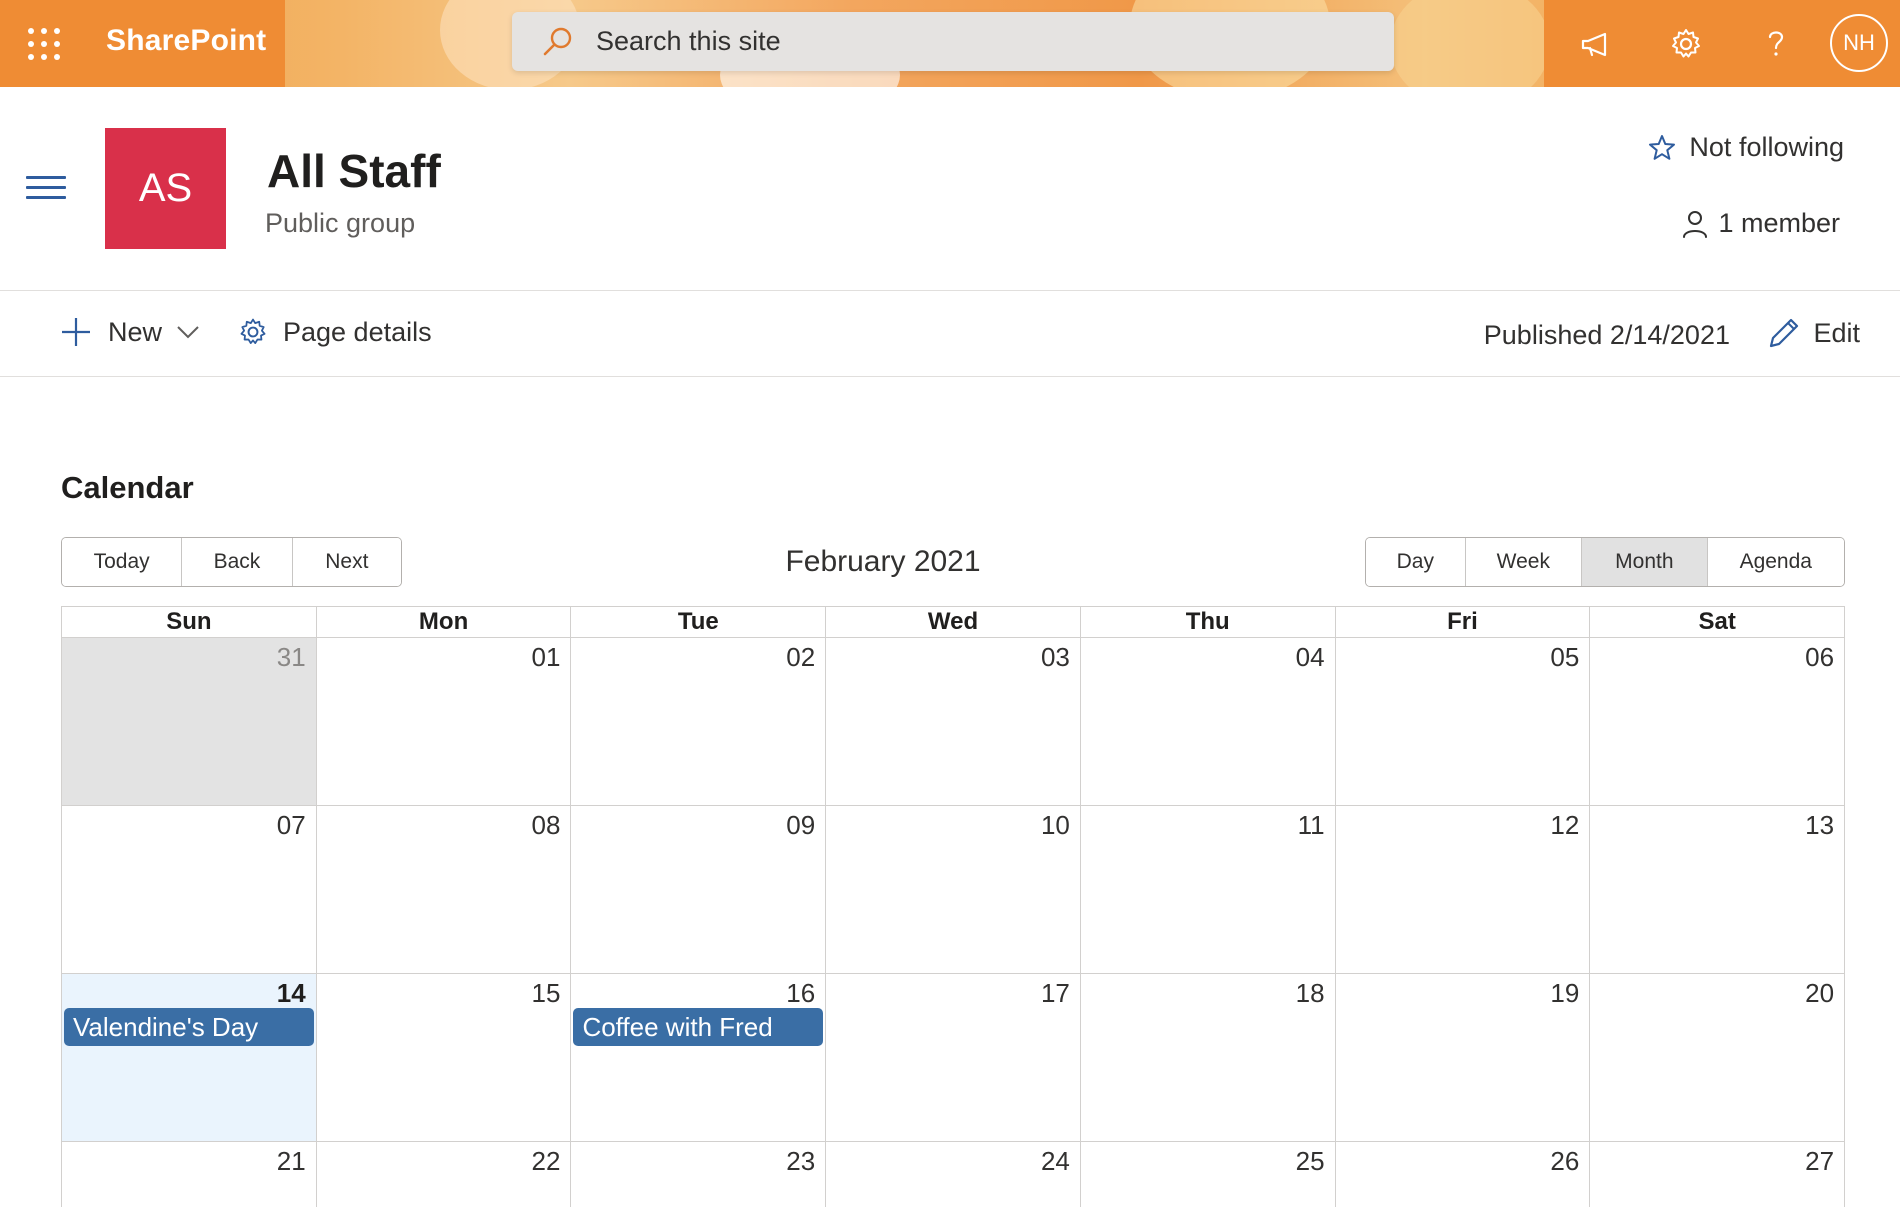  What do you see at coordinates (444, 889) in the screenshot?
I see `calendar-day-cell: 08` at bounding box center [444, 889].